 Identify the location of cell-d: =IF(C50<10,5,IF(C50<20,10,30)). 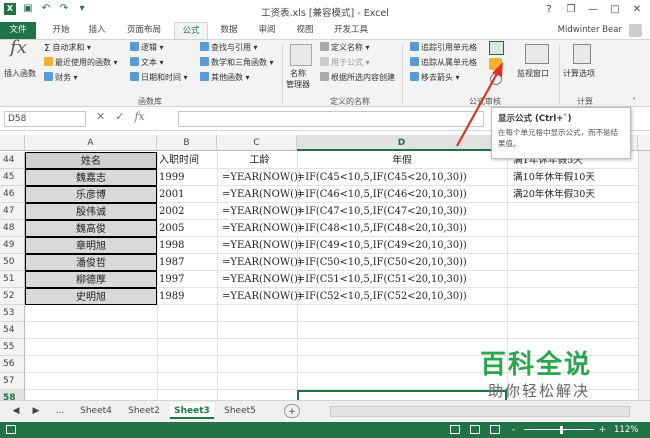
(402, 262).